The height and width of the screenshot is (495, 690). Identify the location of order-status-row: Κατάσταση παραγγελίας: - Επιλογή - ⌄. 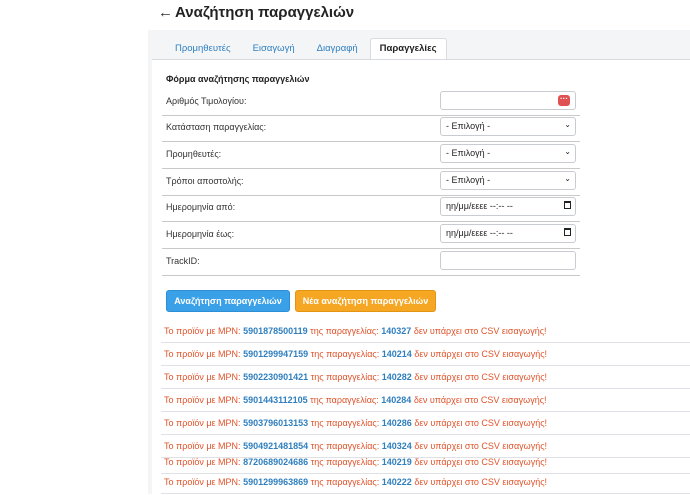
(371, 128).